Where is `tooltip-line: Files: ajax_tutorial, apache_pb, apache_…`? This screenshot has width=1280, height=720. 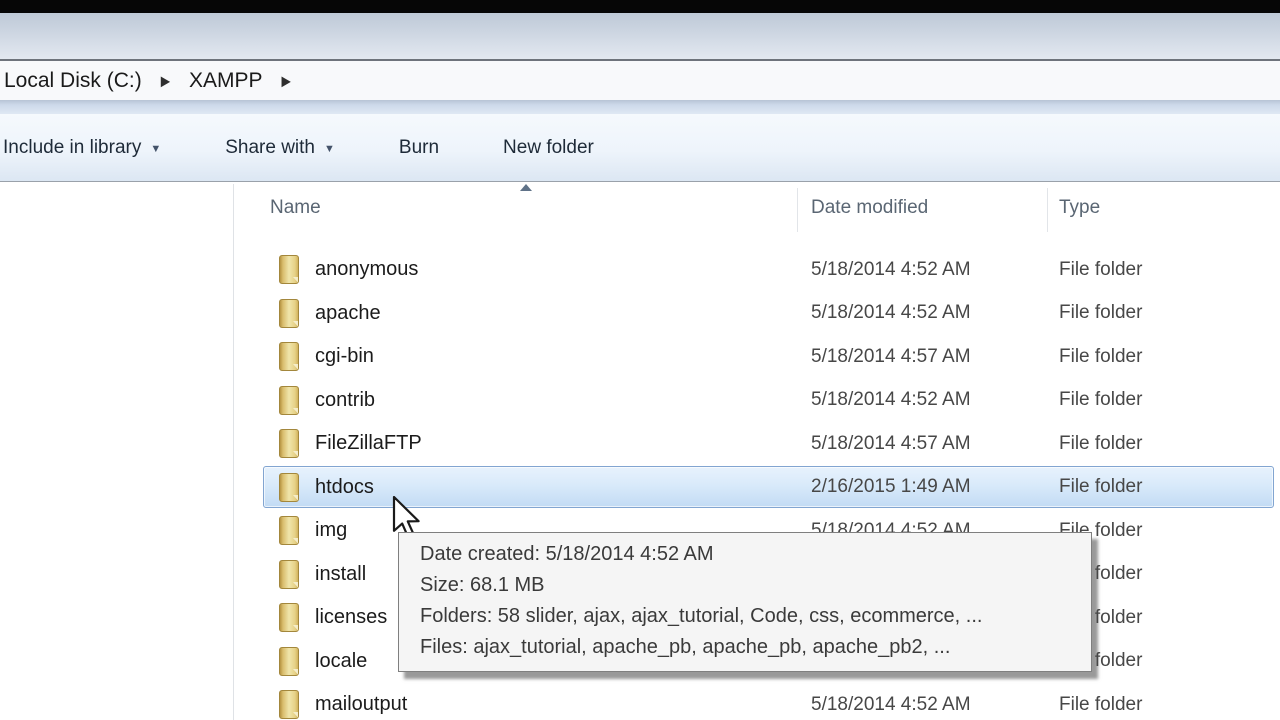
tooltip-line: Files: ajax_tutorial, apache_pb, apache_… is located at coordinates (685, 647).